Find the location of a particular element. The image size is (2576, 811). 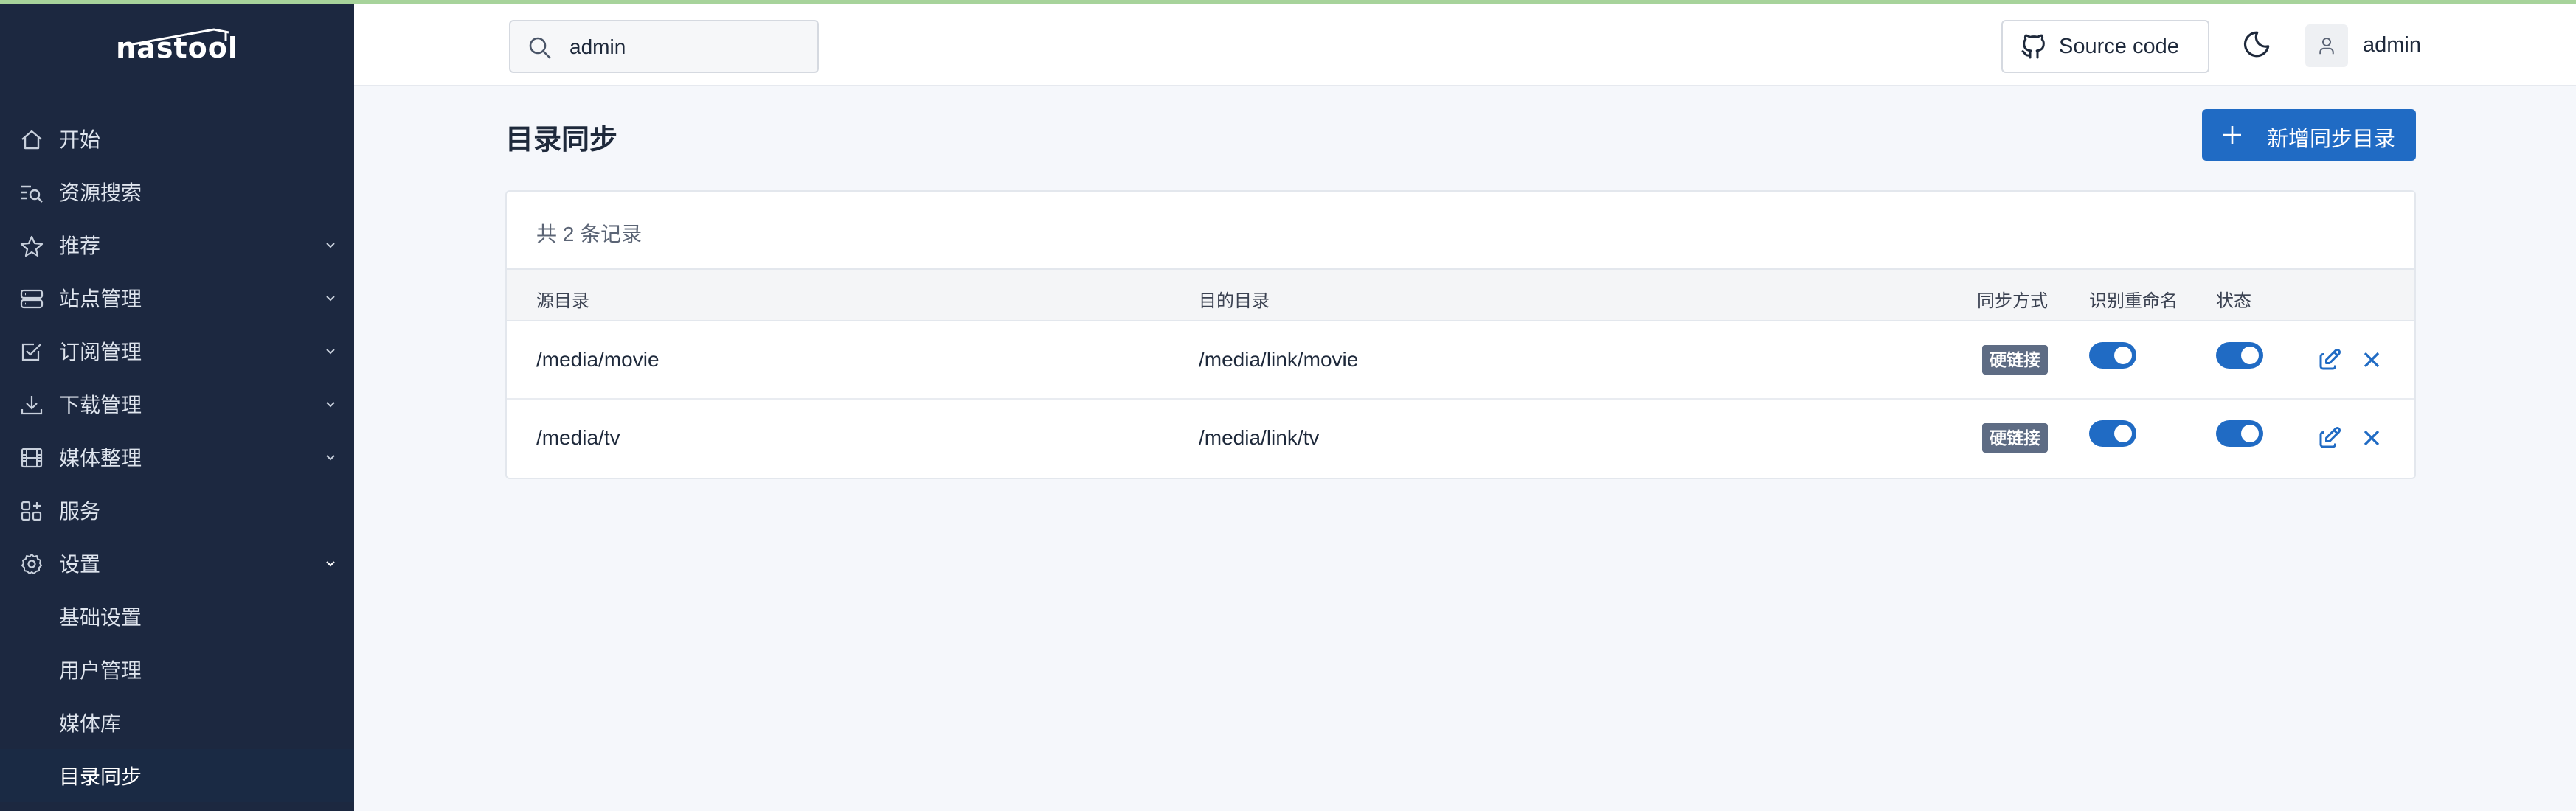

download-icon is located at coordinates (32, 405).